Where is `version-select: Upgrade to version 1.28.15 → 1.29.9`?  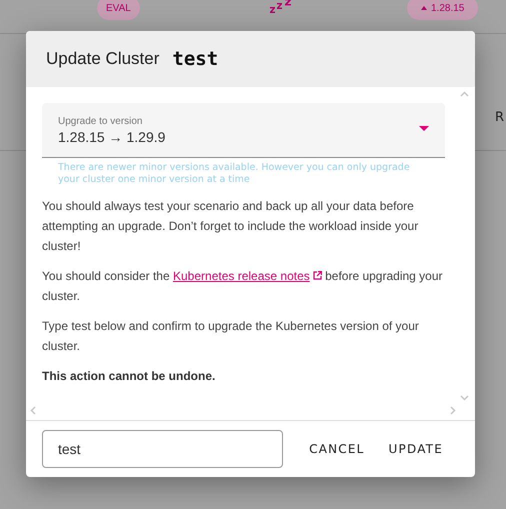 version-select: Upgrade to version 1.28.15 → 1.29.9 is located at coordinates (243, 130).